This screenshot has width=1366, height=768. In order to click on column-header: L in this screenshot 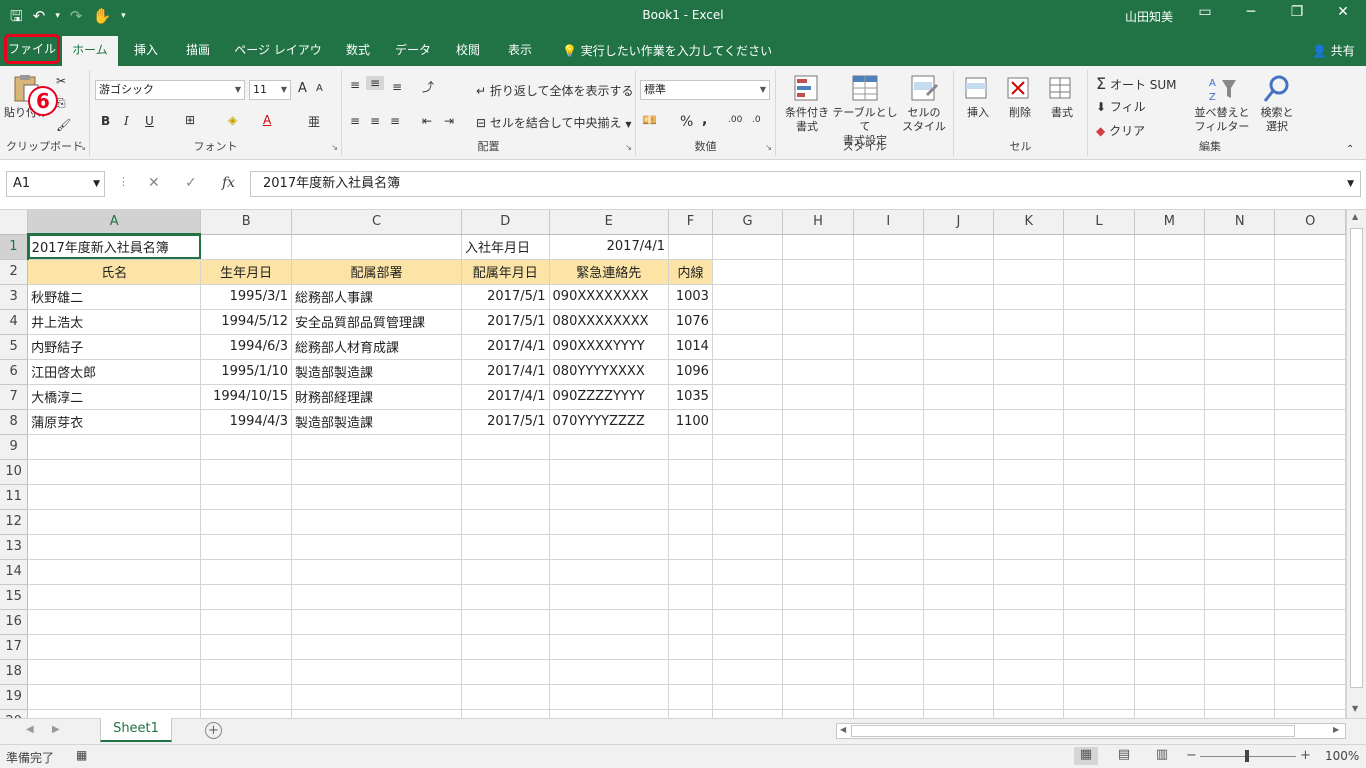, I will do `click(1099, 222)`.